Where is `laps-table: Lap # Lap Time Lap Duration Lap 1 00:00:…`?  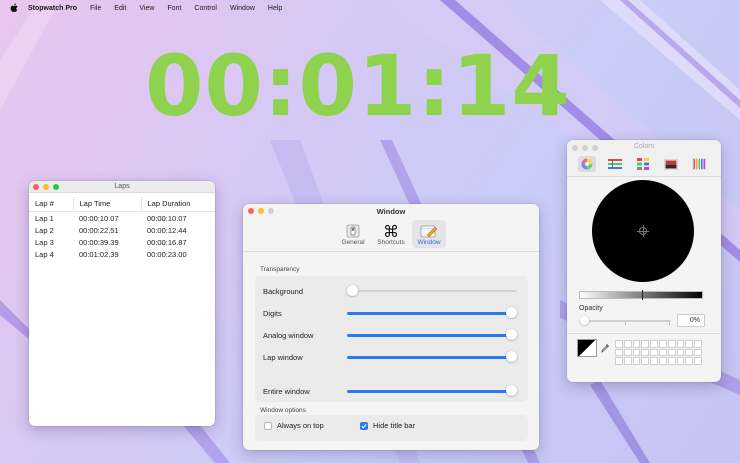 laps-table: Lap # Lap Time Lap Duration Lap 1 00:00:… is located at coordinates (122, 228).